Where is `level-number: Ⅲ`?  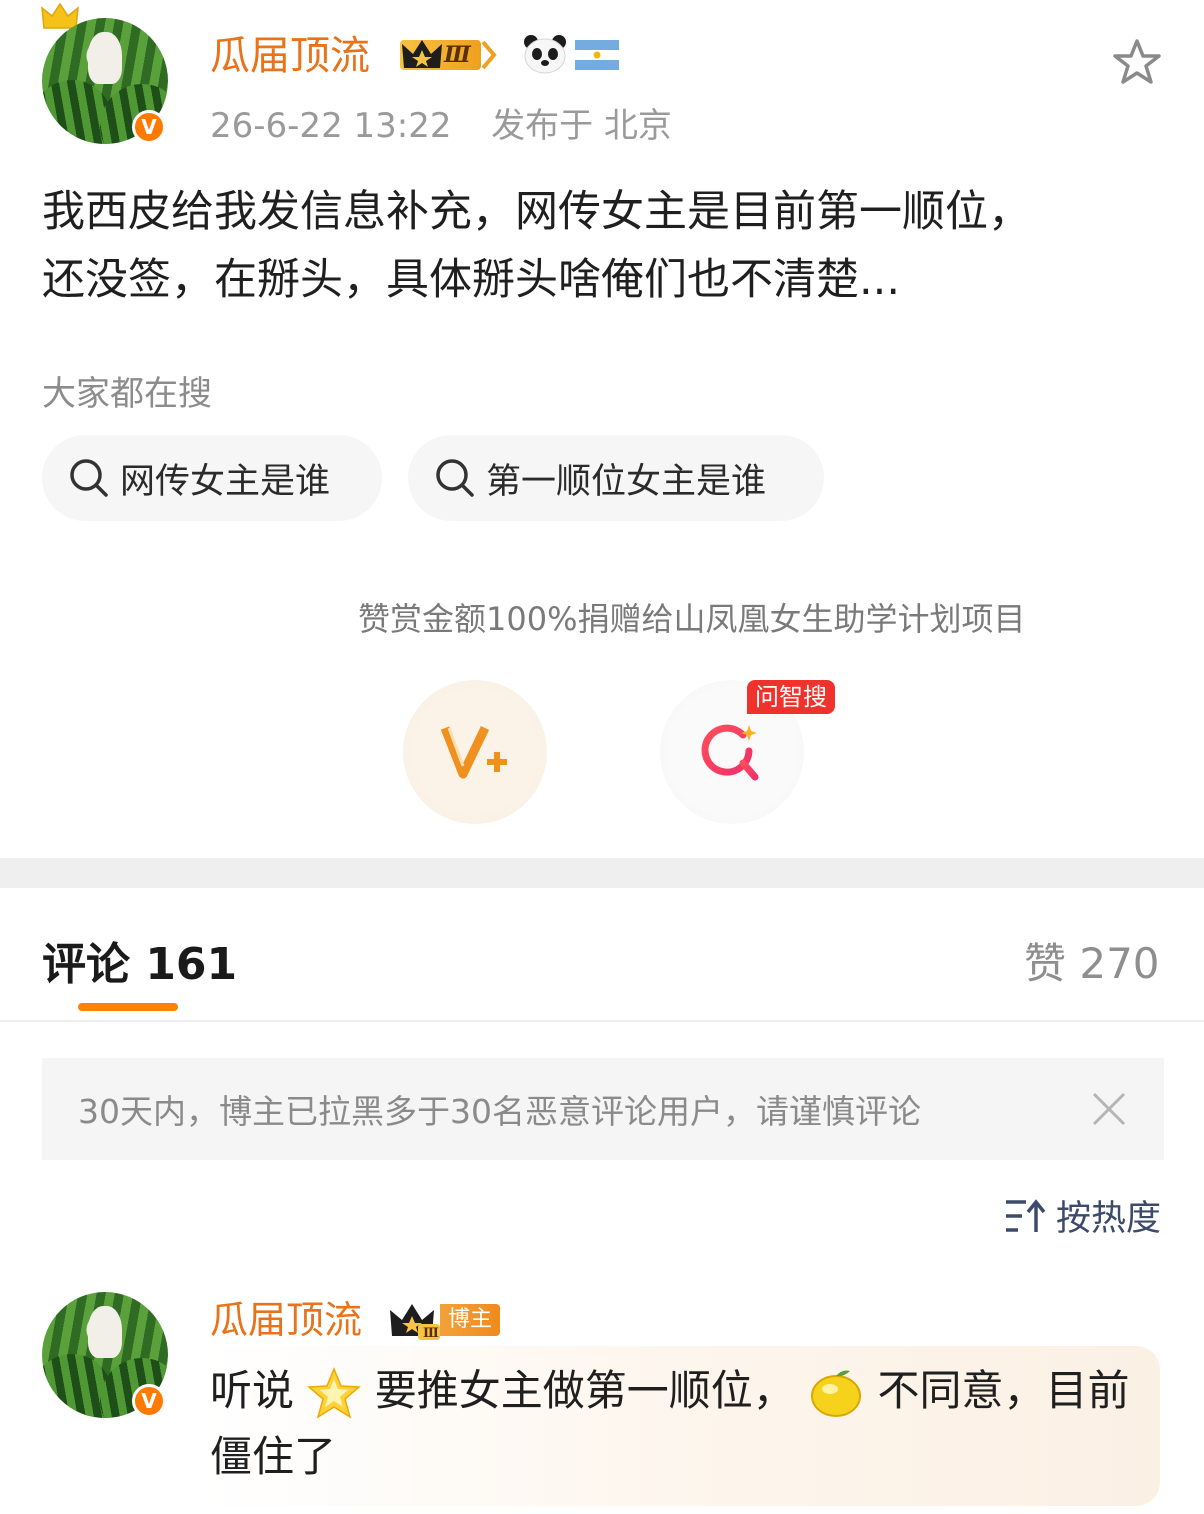
level-number: Ⅲ is located at coordinates (457, 55).